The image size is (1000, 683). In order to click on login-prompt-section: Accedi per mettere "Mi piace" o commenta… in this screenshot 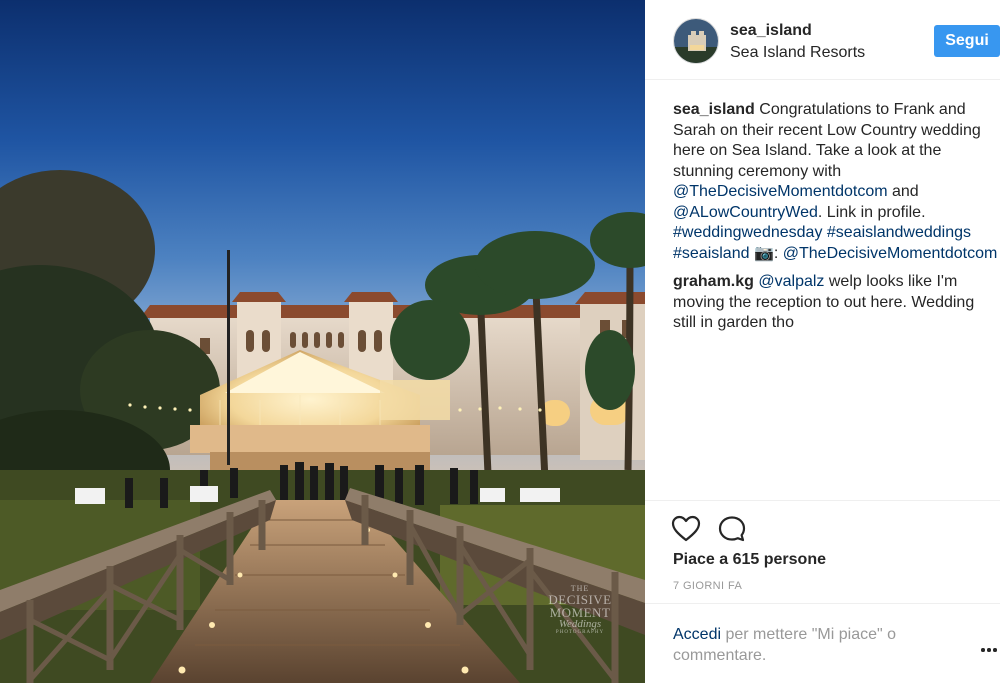, I will do `click(822, 643)`.